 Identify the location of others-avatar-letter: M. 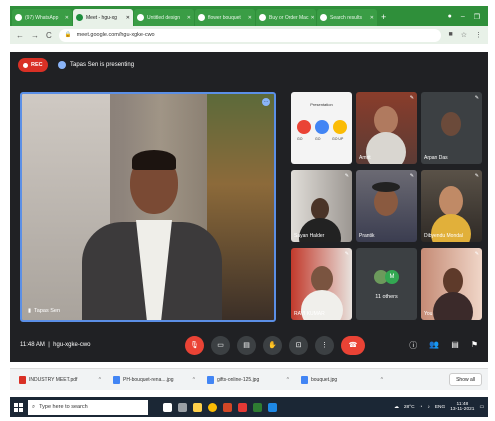
(392, 277).